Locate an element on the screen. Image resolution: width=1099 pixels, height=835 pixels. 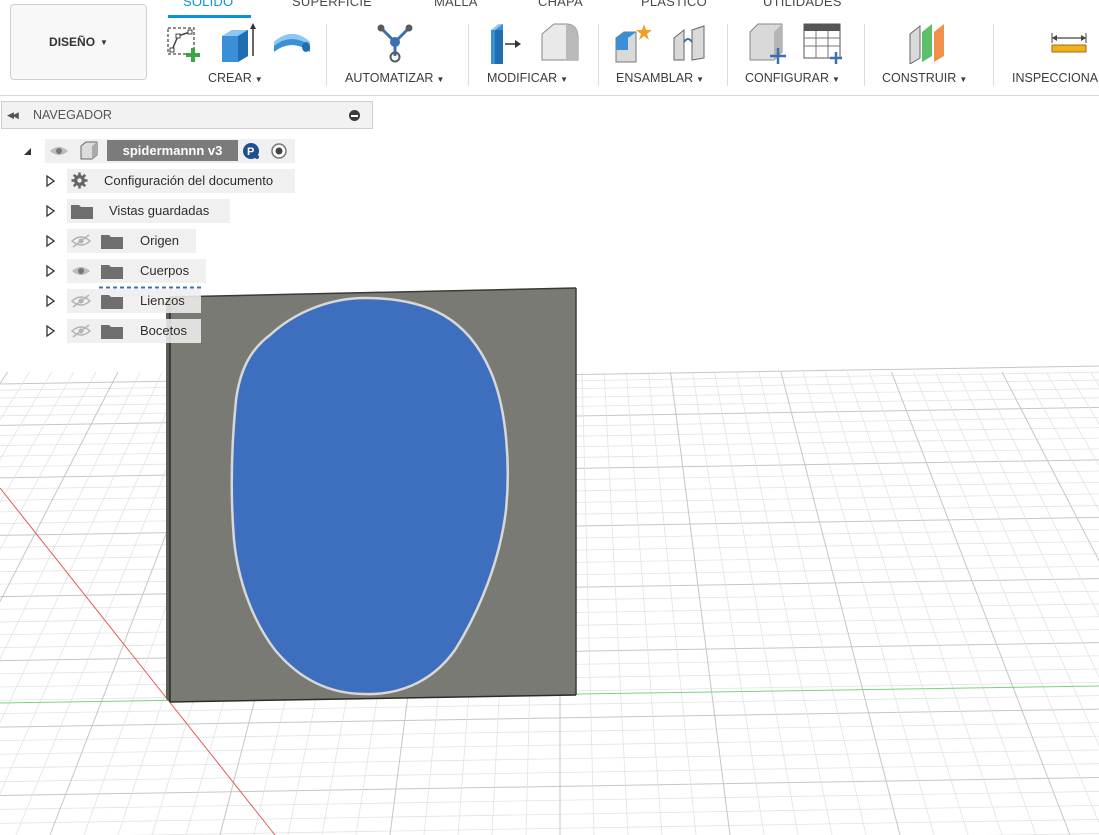
tree-item-label: Bocetos is located at coordinates (163, 330).